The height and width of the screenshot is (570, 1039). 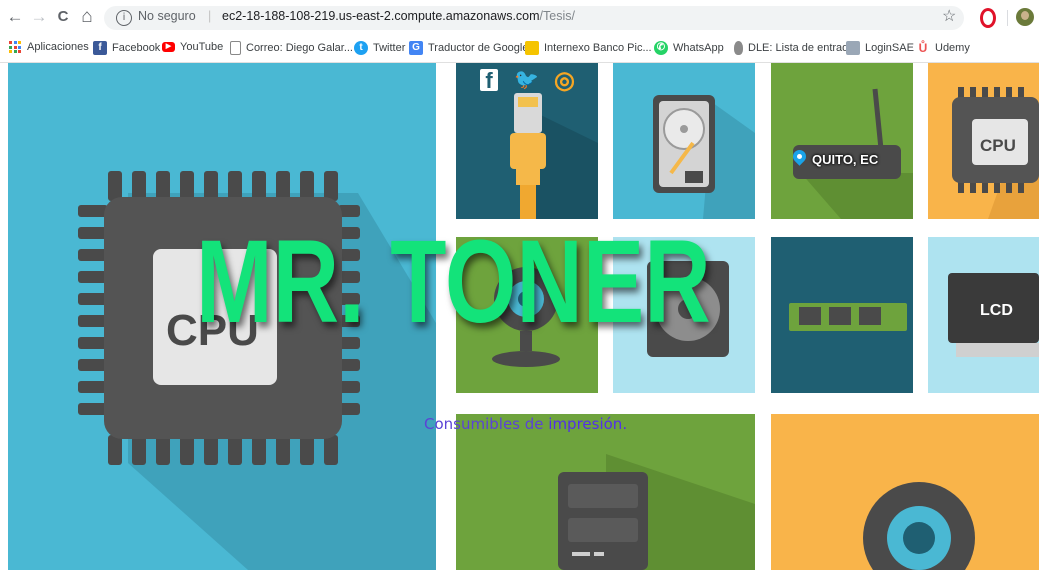 What do you see at coordinates (588, 424) in the screenshot?
I see `subtitle-highlight: impresión.` at bounding box center [588, 424].